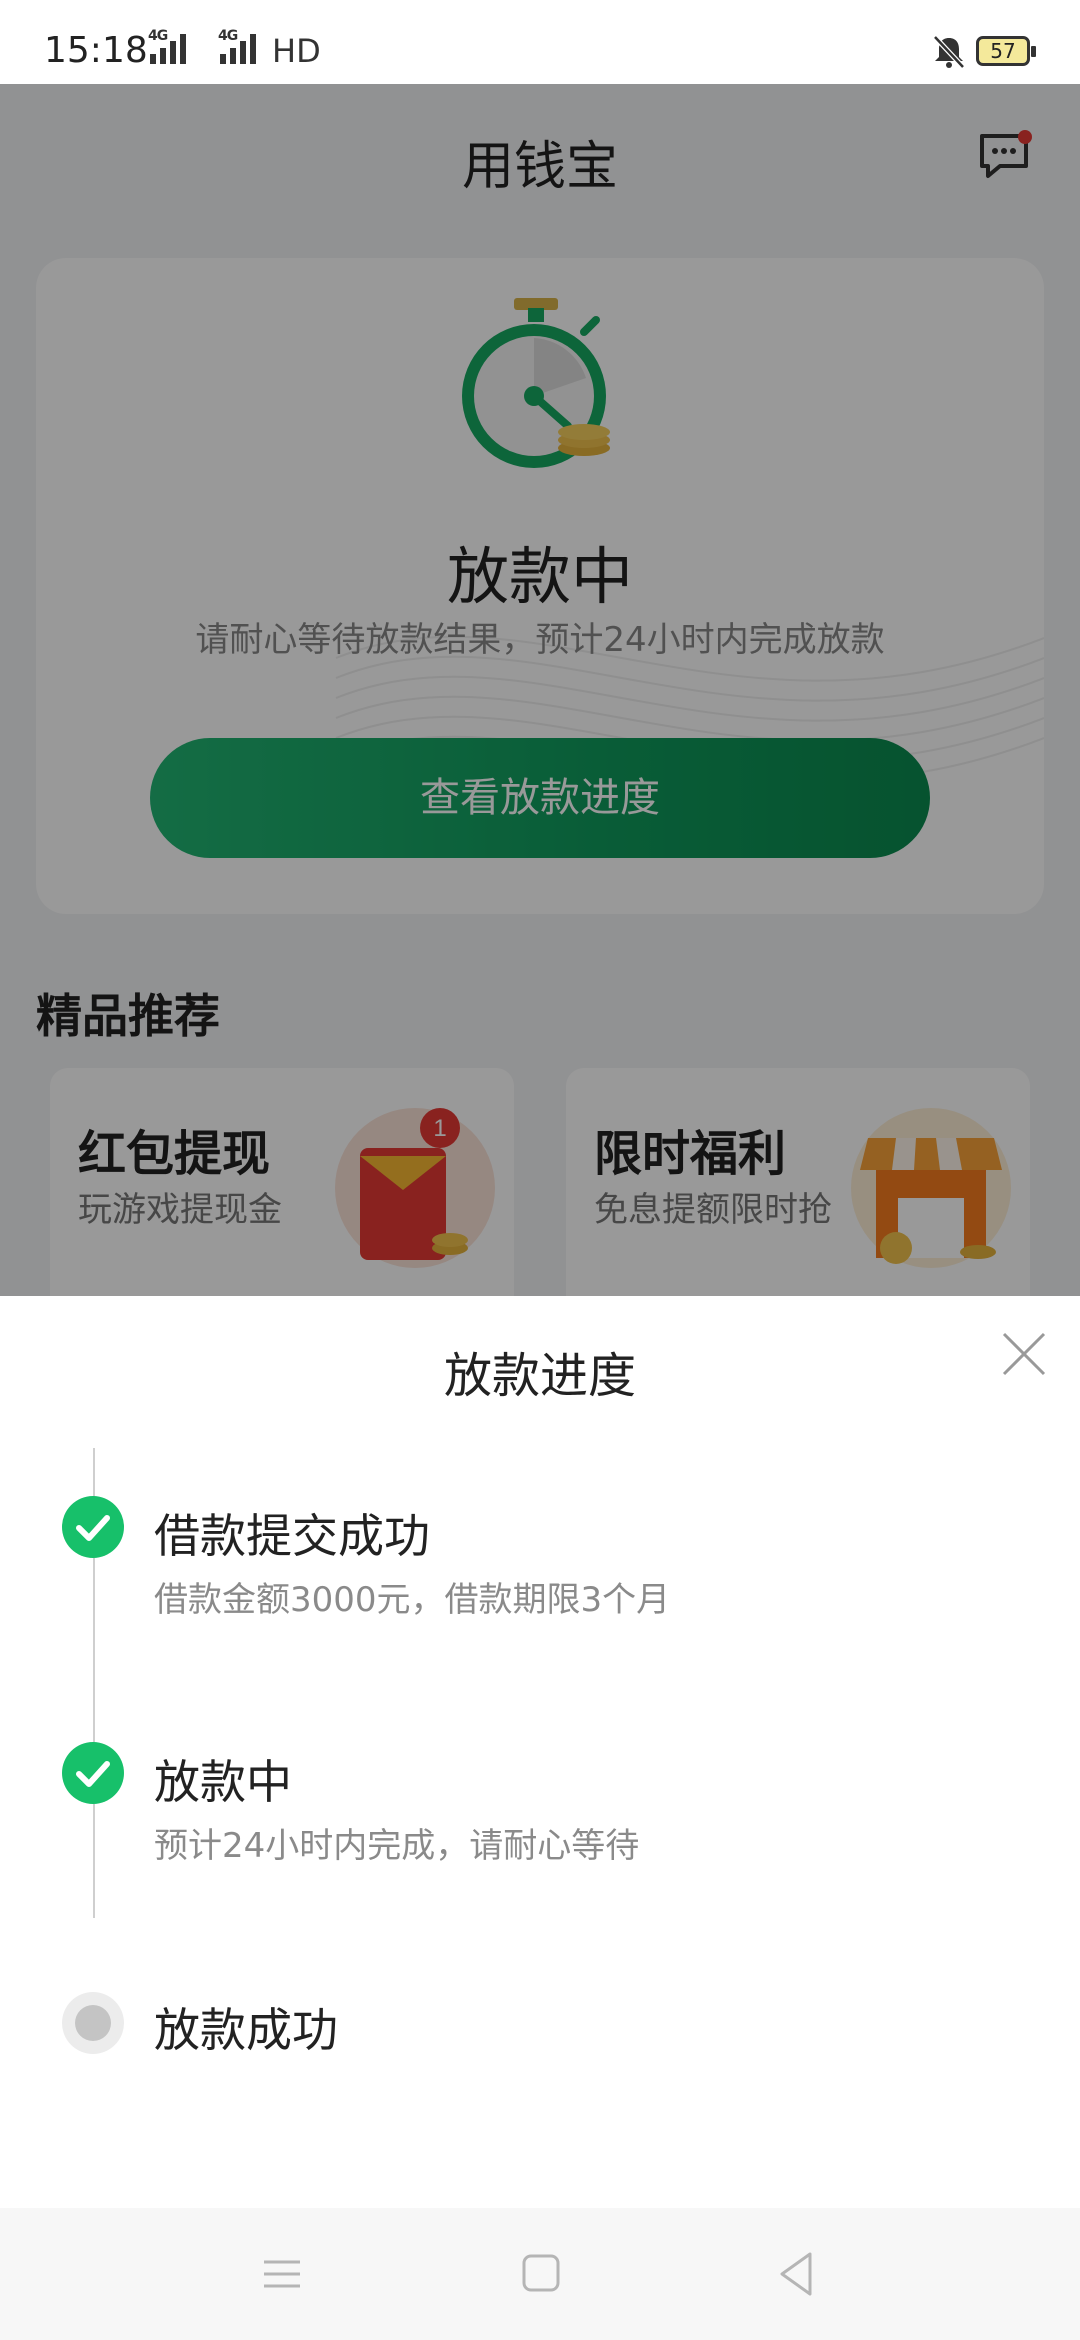  I want to click on back-triangle-icon, so click(796, 2274).